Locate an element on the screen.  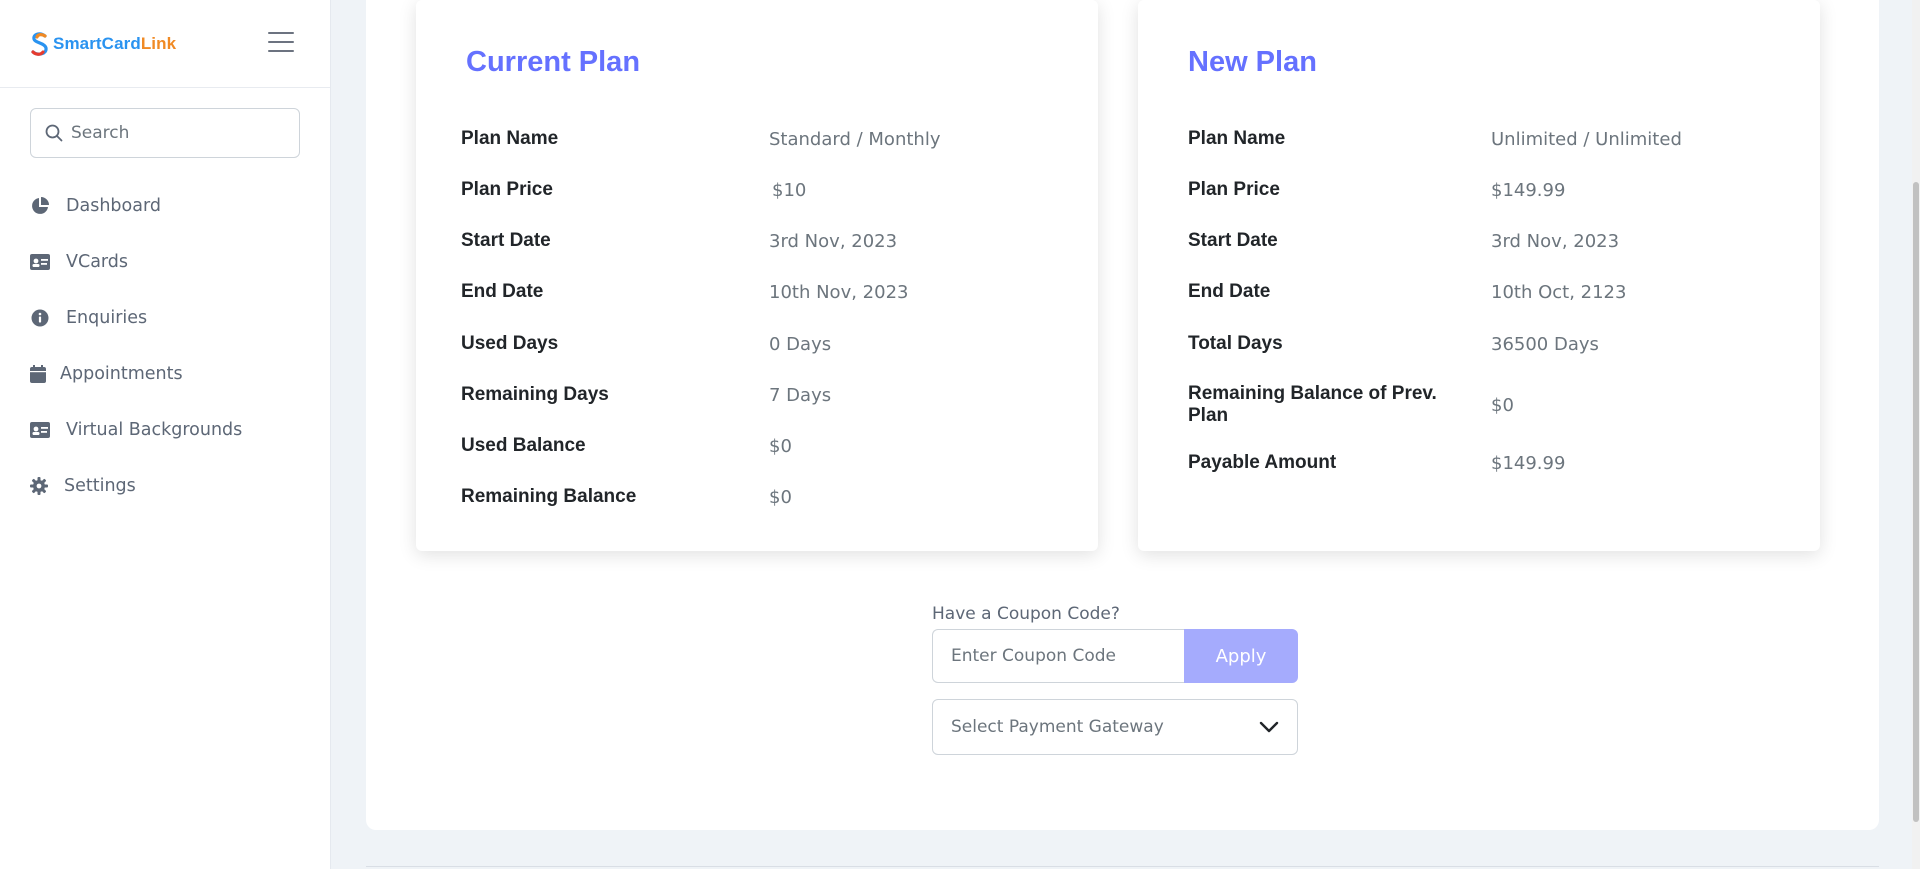
search-box is located at coordinates (165, 133).